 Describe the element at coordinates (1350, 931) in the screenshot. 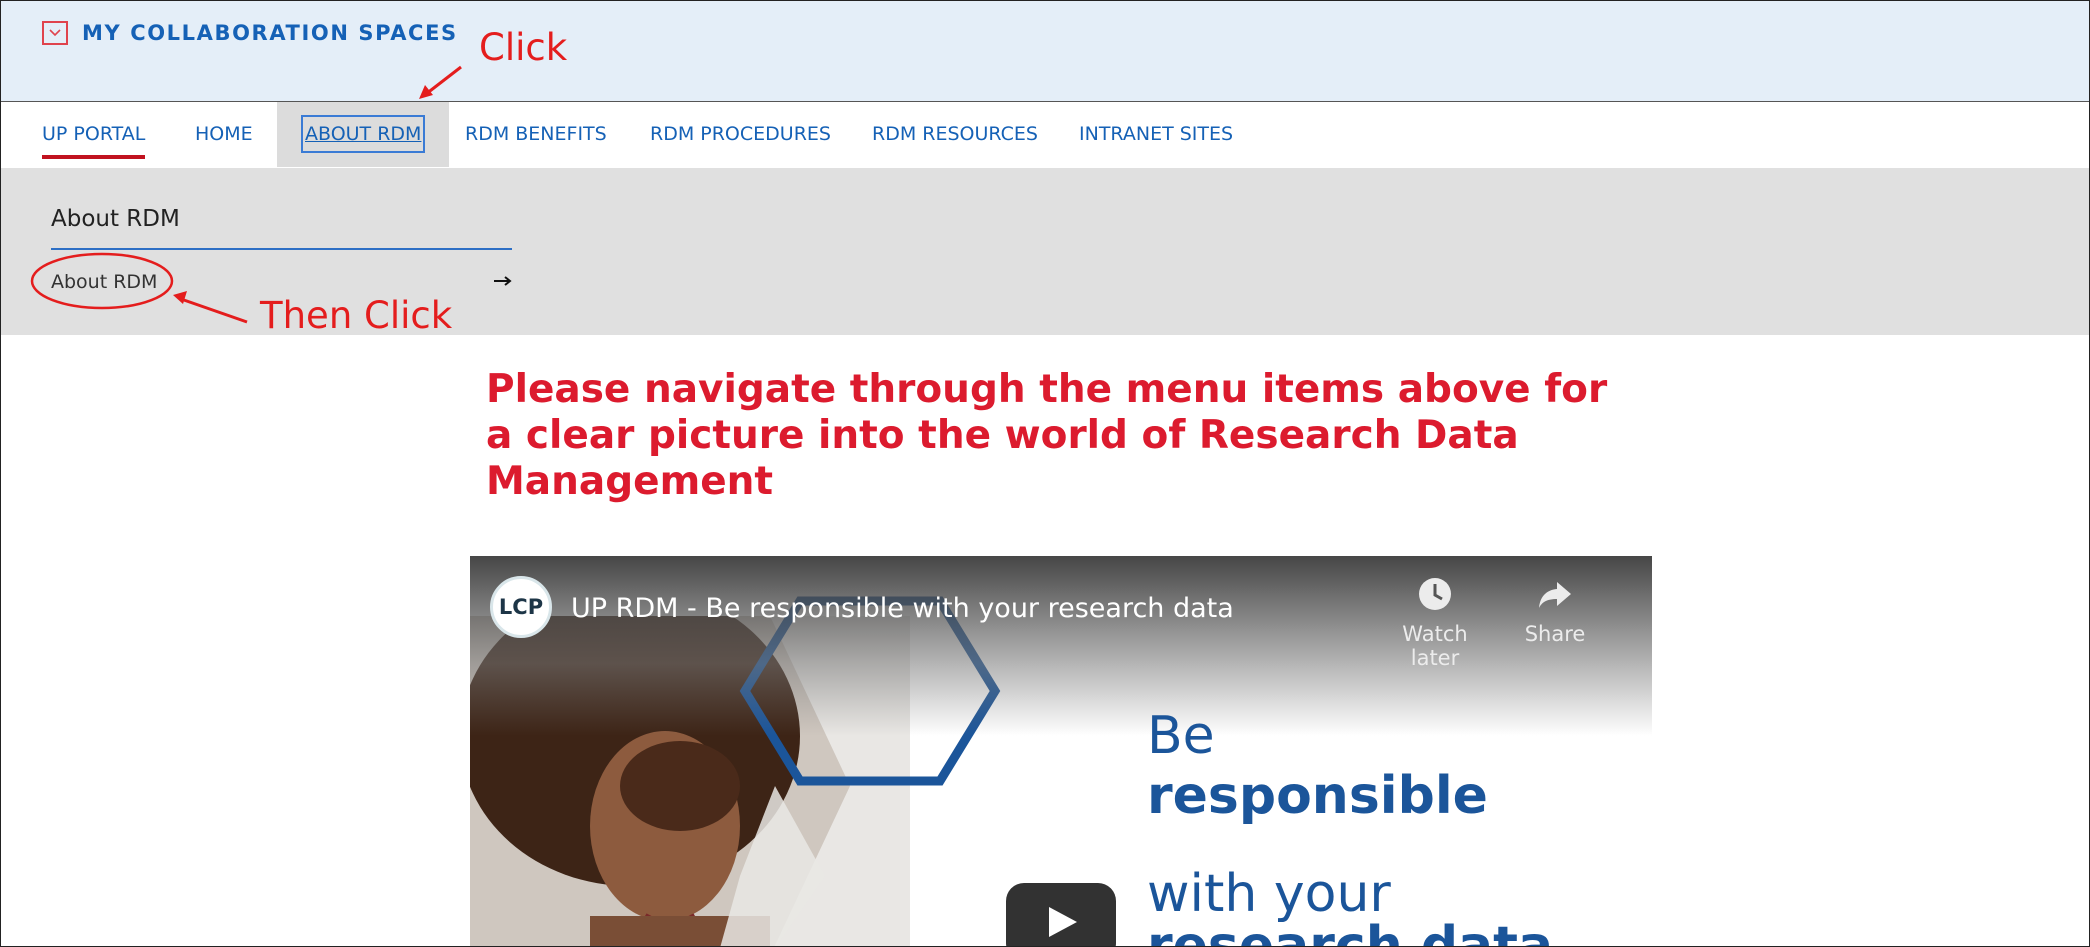

I see `slide-line-4: research data` at that location.